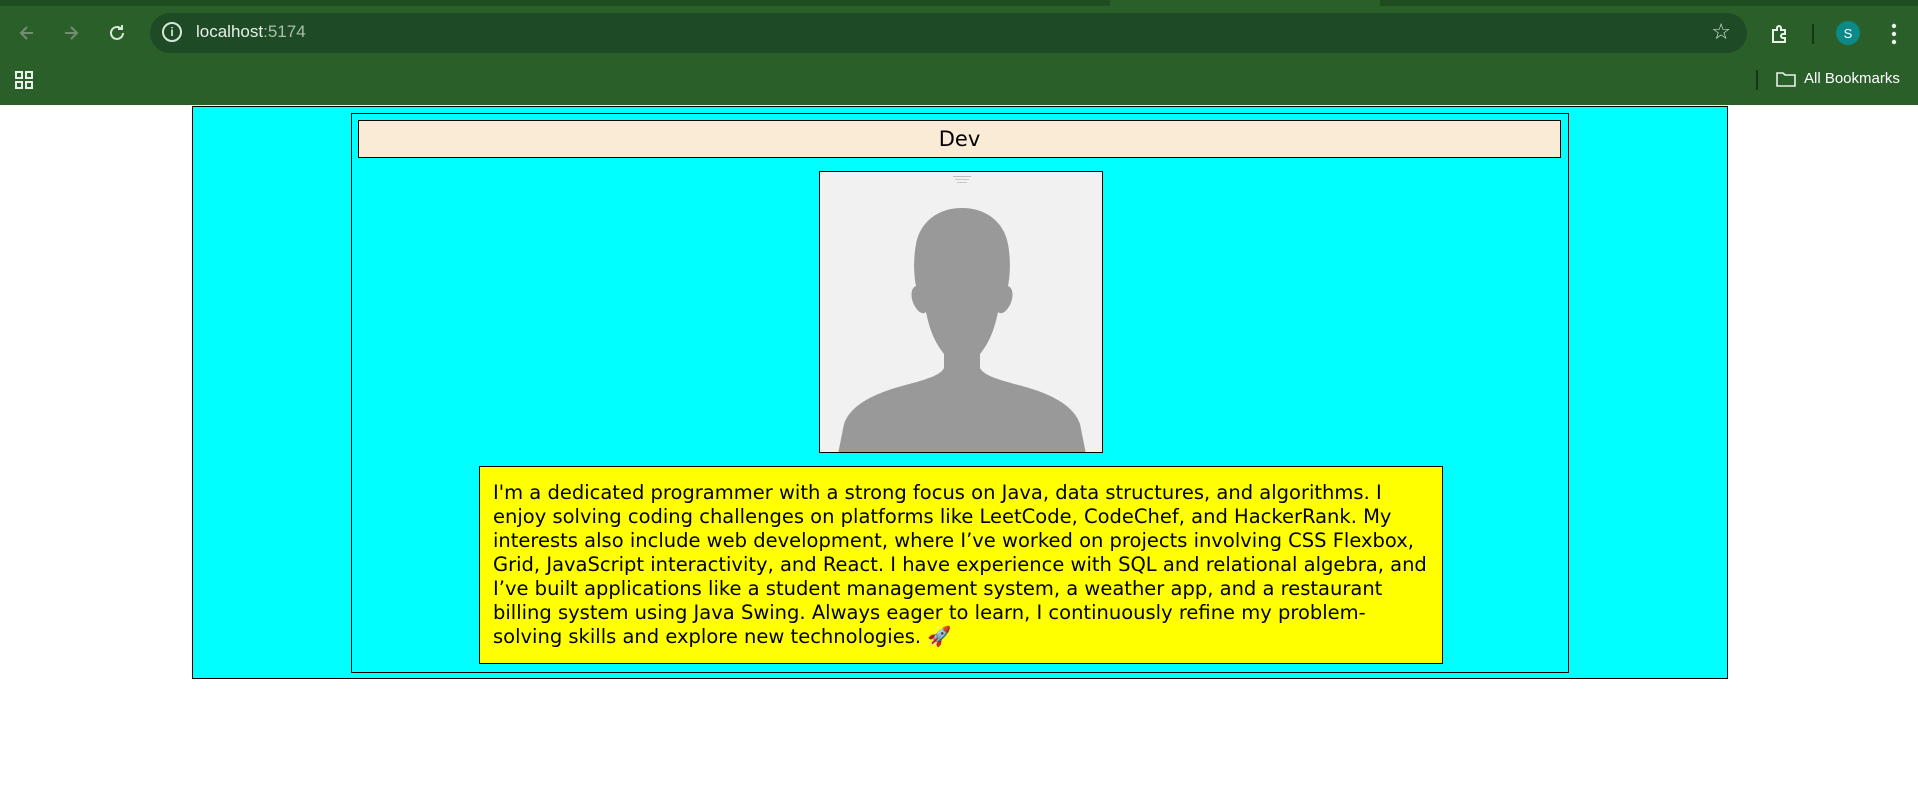  I want to click on photo-watermark, so click(962, 179).